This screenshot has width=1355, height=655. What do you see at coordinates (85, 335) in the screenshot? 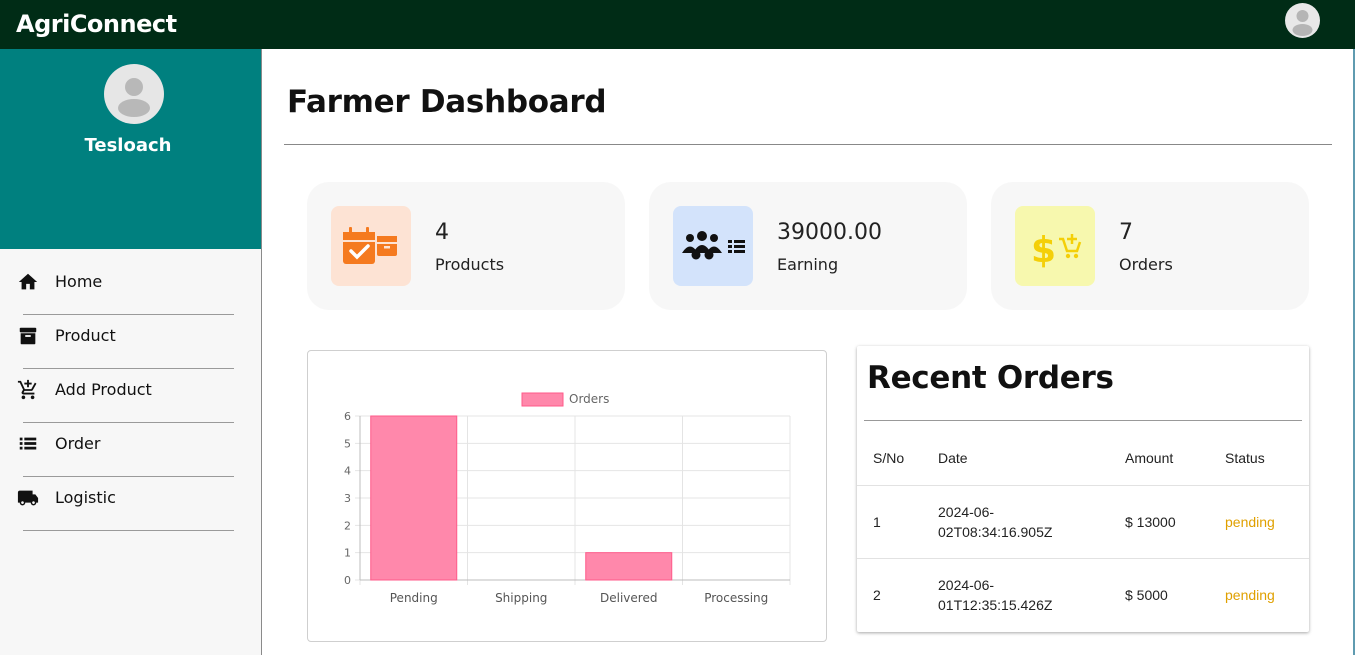
I see `sidebar-item-label: Product` at bounding box center [85, 335].